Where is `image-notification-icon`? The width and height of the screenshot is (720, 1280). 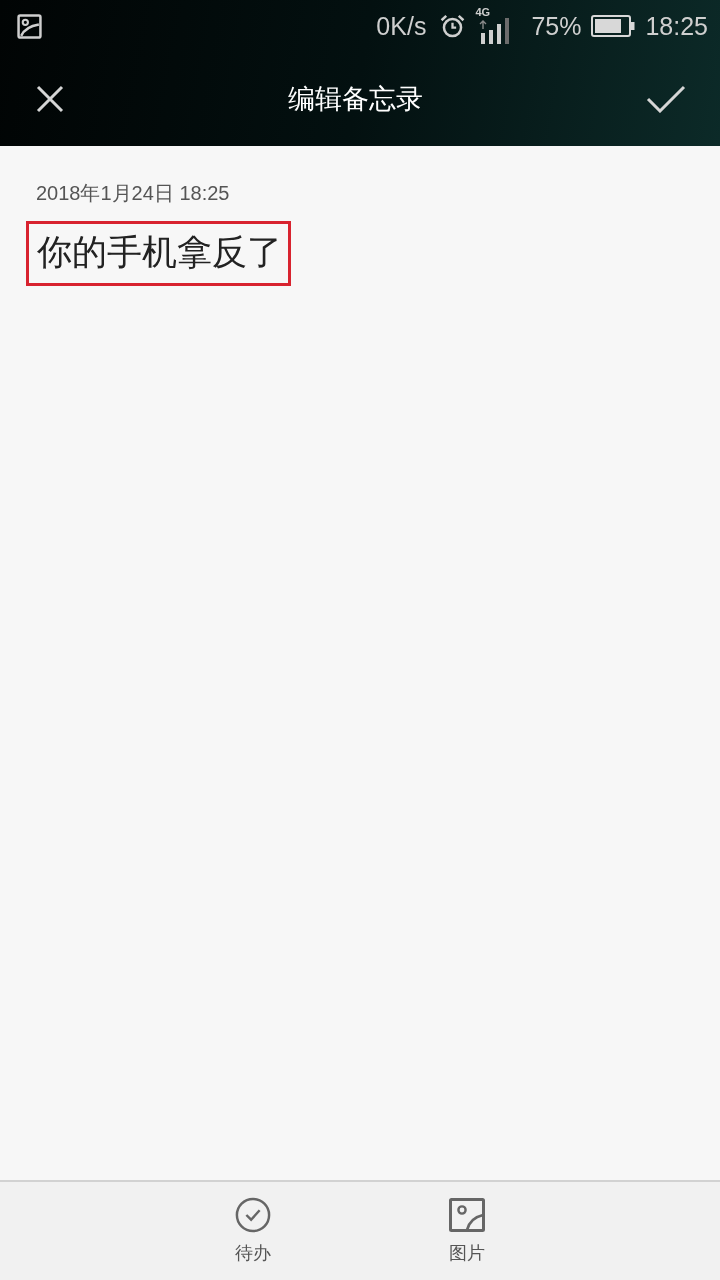 image-notification-icon is located at coordinates (29, 26).